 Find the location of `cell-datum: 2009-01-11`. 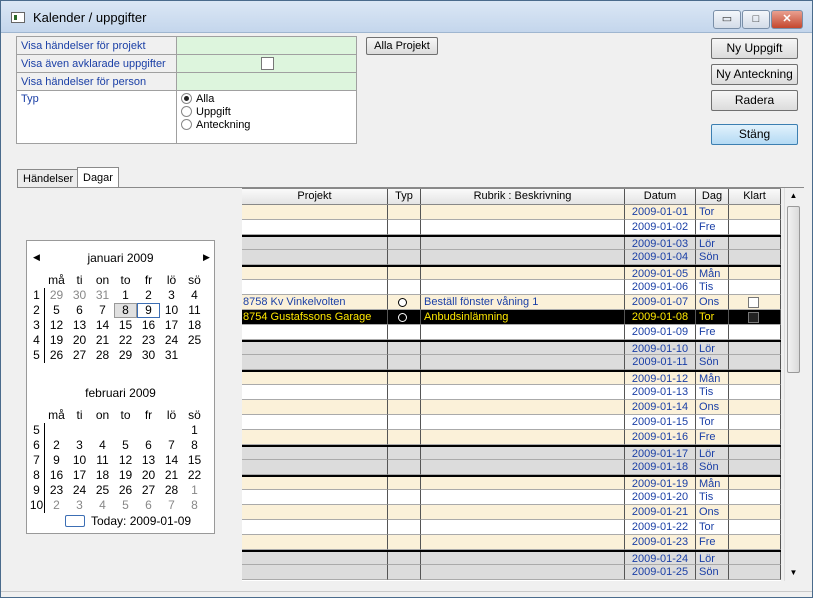

cell-datum: 2009-01-11 is located at coordinates (660, 362).